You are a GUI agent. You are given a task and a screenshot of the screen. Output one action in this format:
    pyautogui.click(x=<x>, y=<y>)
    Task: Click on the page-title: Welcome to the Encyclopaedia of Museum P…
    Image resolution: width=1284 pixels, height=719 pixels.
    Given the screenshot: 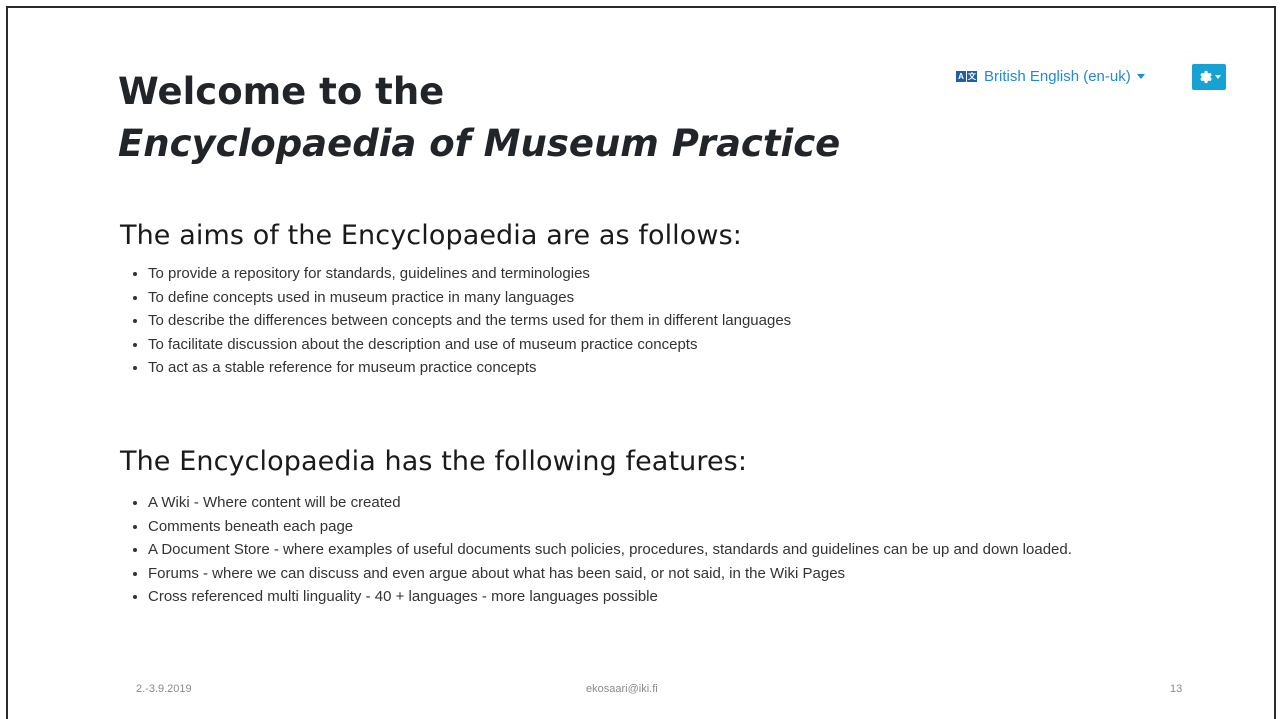 What is the action you would take?
    pyautogui.click(x=479, y=118)
    